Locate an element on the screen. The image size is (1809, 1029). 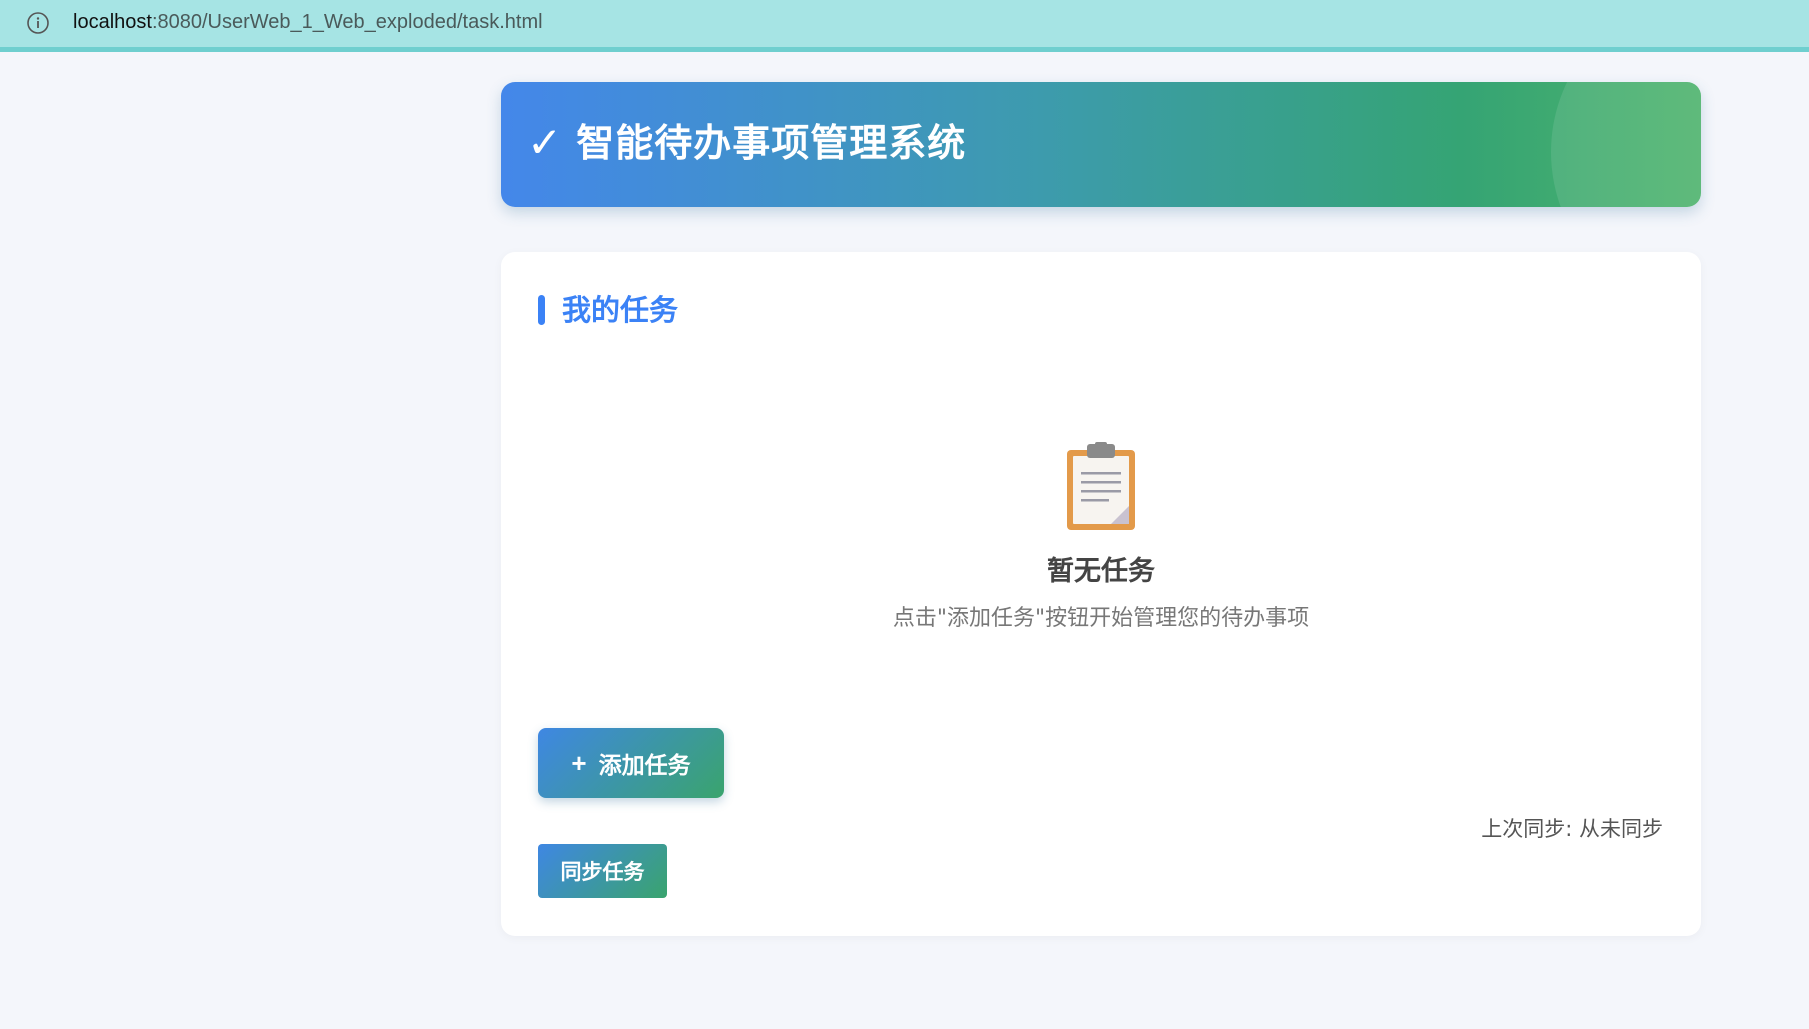
add-task-label: 添加任务 is located at coordinates (644, 765).